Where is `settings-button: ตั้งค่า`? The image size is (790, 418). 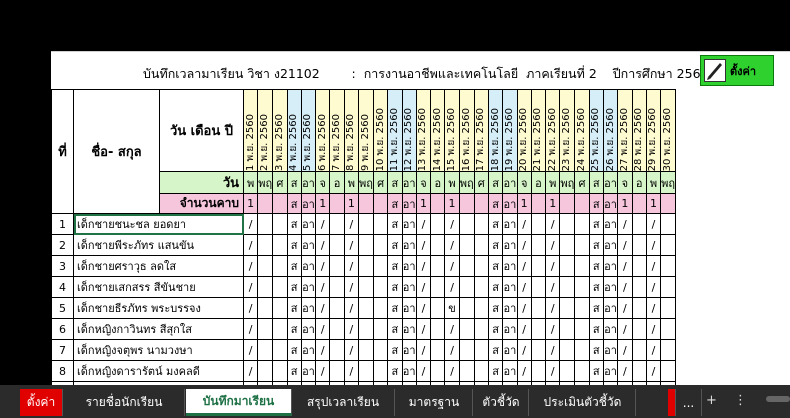 settings-button: ตั้งค่า is located at coordinates (737, 70).